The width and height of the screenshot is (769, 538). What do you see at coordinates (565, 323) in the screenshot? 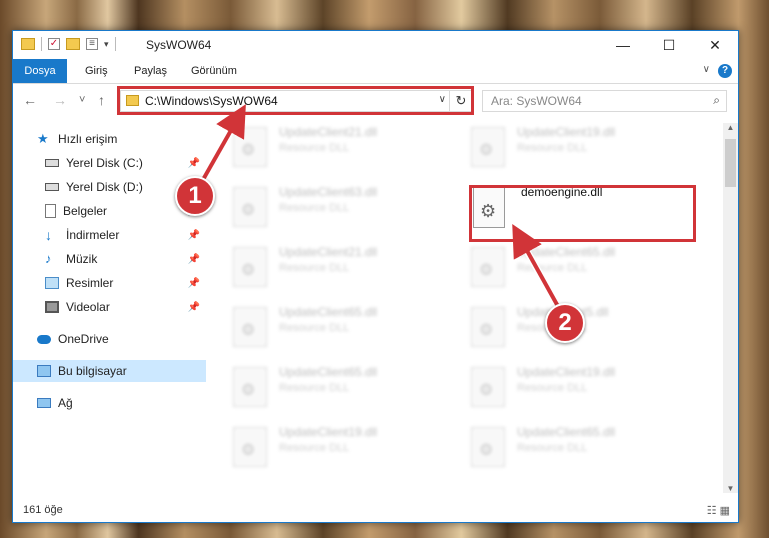
I see `step-2-badge: 2` at bounding box center [565, 323].